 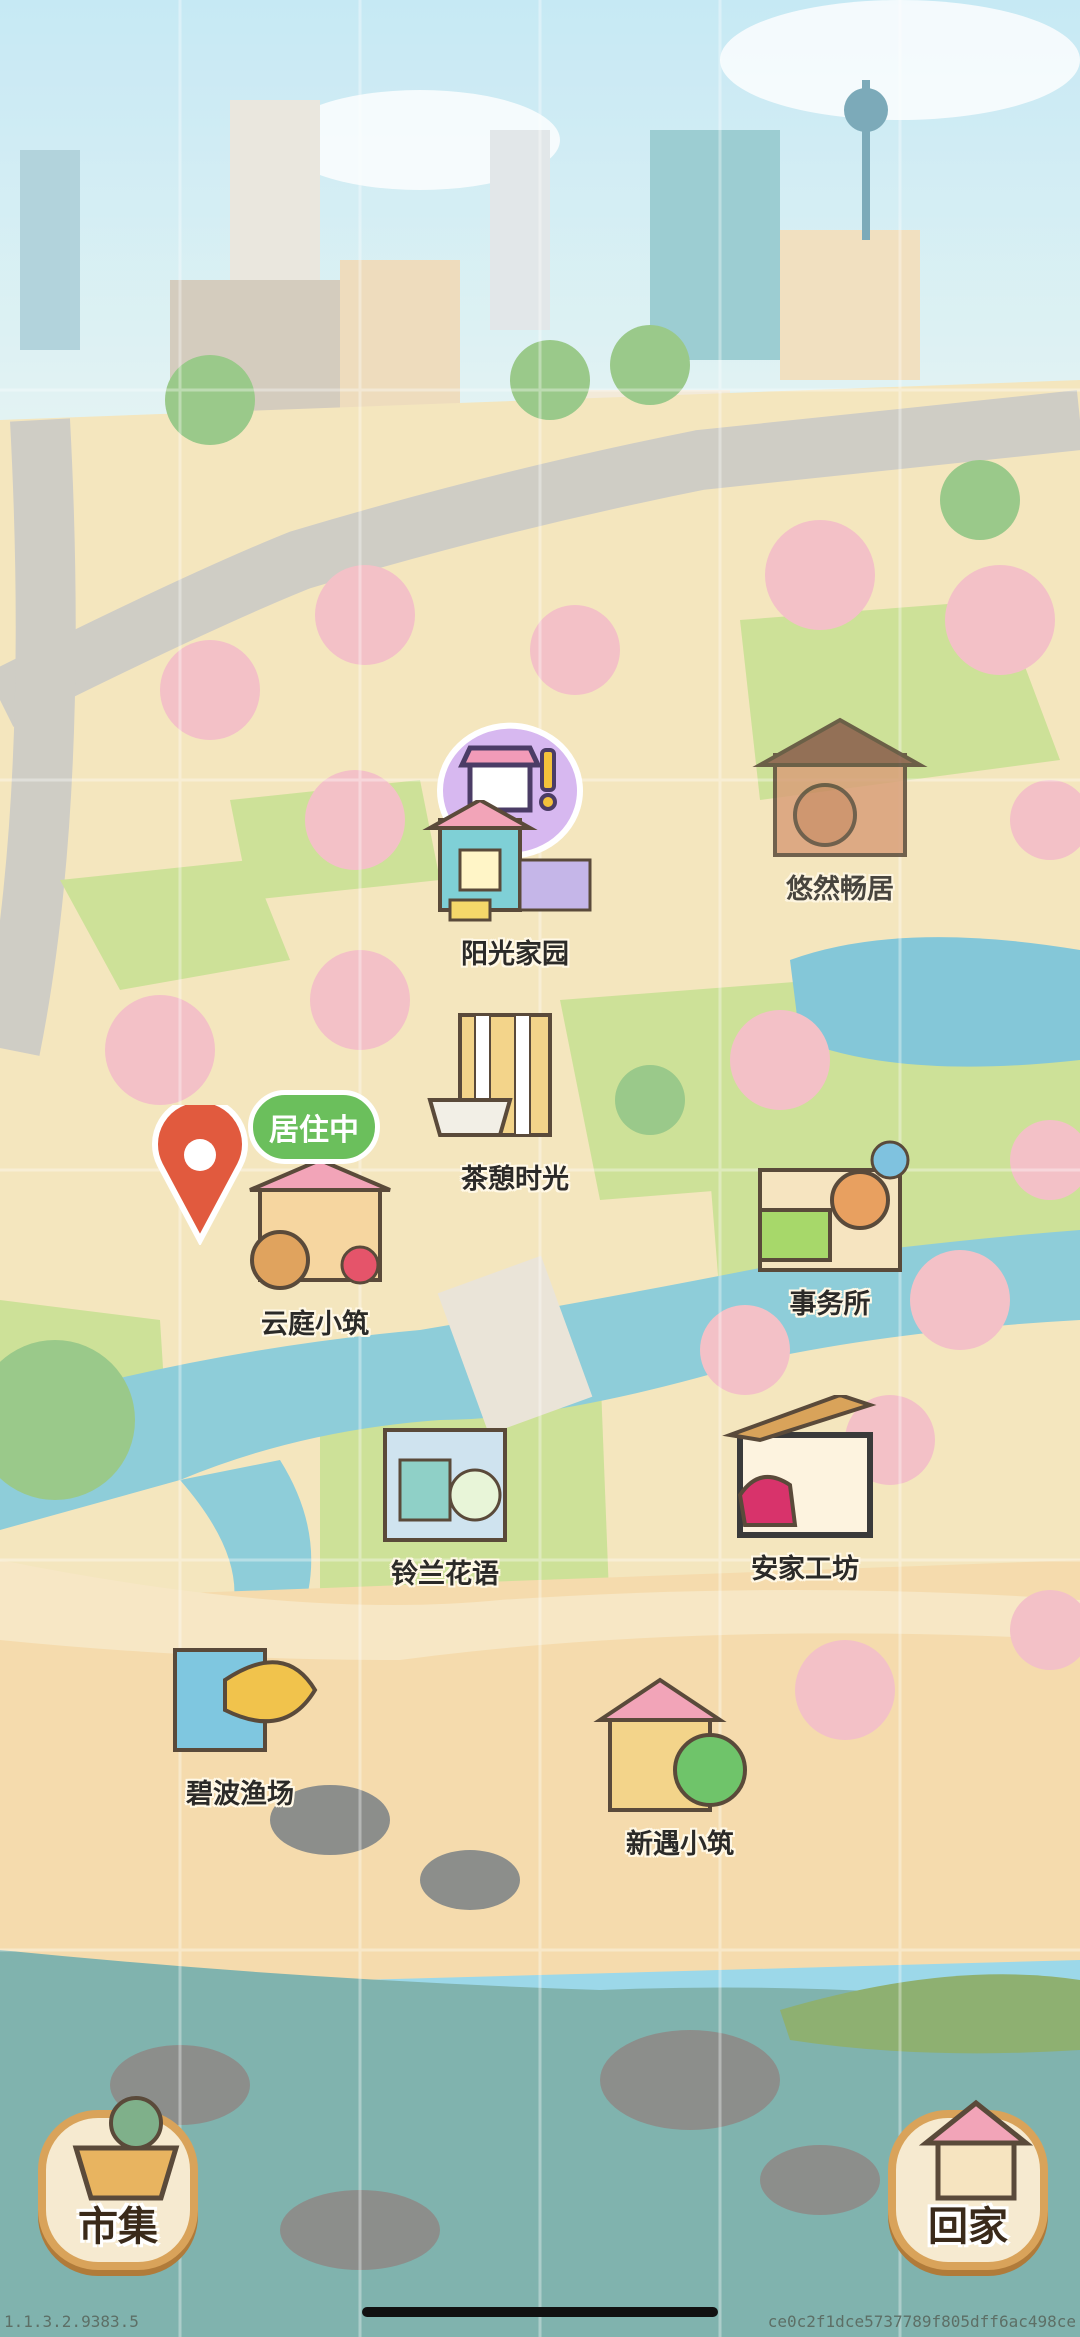 I want to click on home-icon, so click(x=976, y=2150).